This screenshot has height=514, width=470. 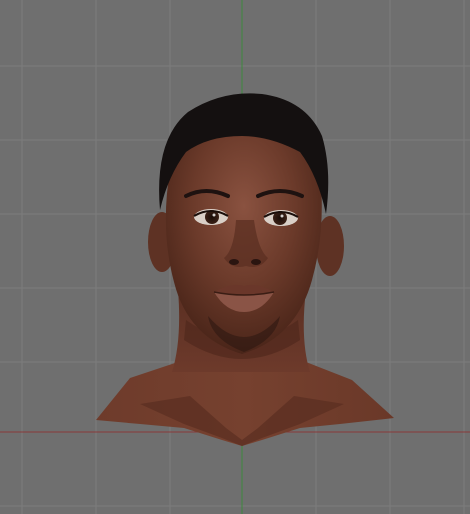 I want to click on nose-right-nostril, so click(x=256, y=262).